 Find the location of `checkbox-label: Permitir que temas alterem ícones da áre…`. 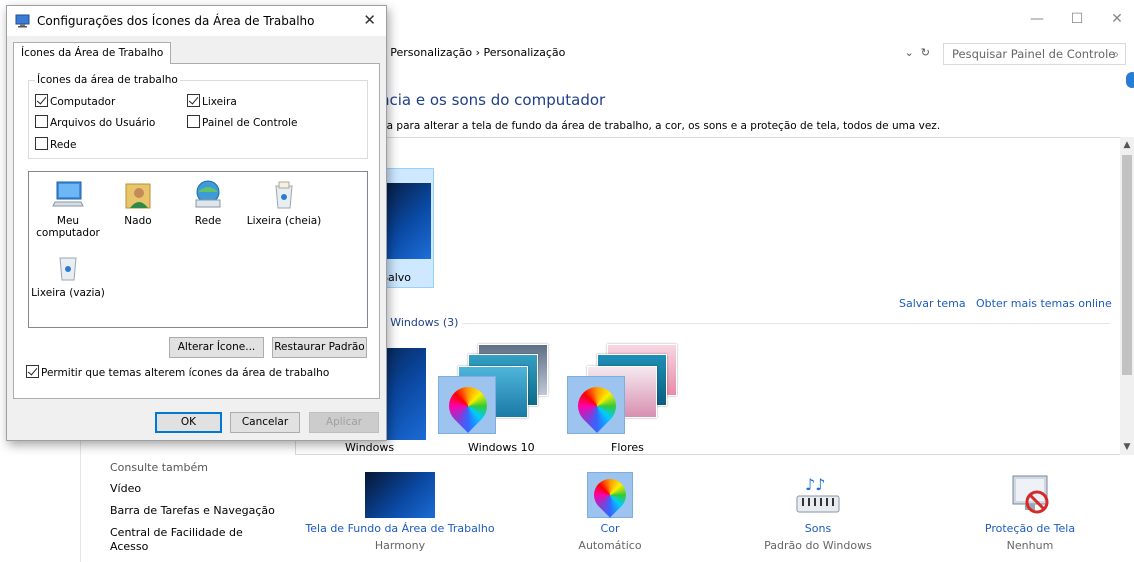

checkbox-label: Permitir que temas alterem ícones da áre… is located at coordinates (185, 373).